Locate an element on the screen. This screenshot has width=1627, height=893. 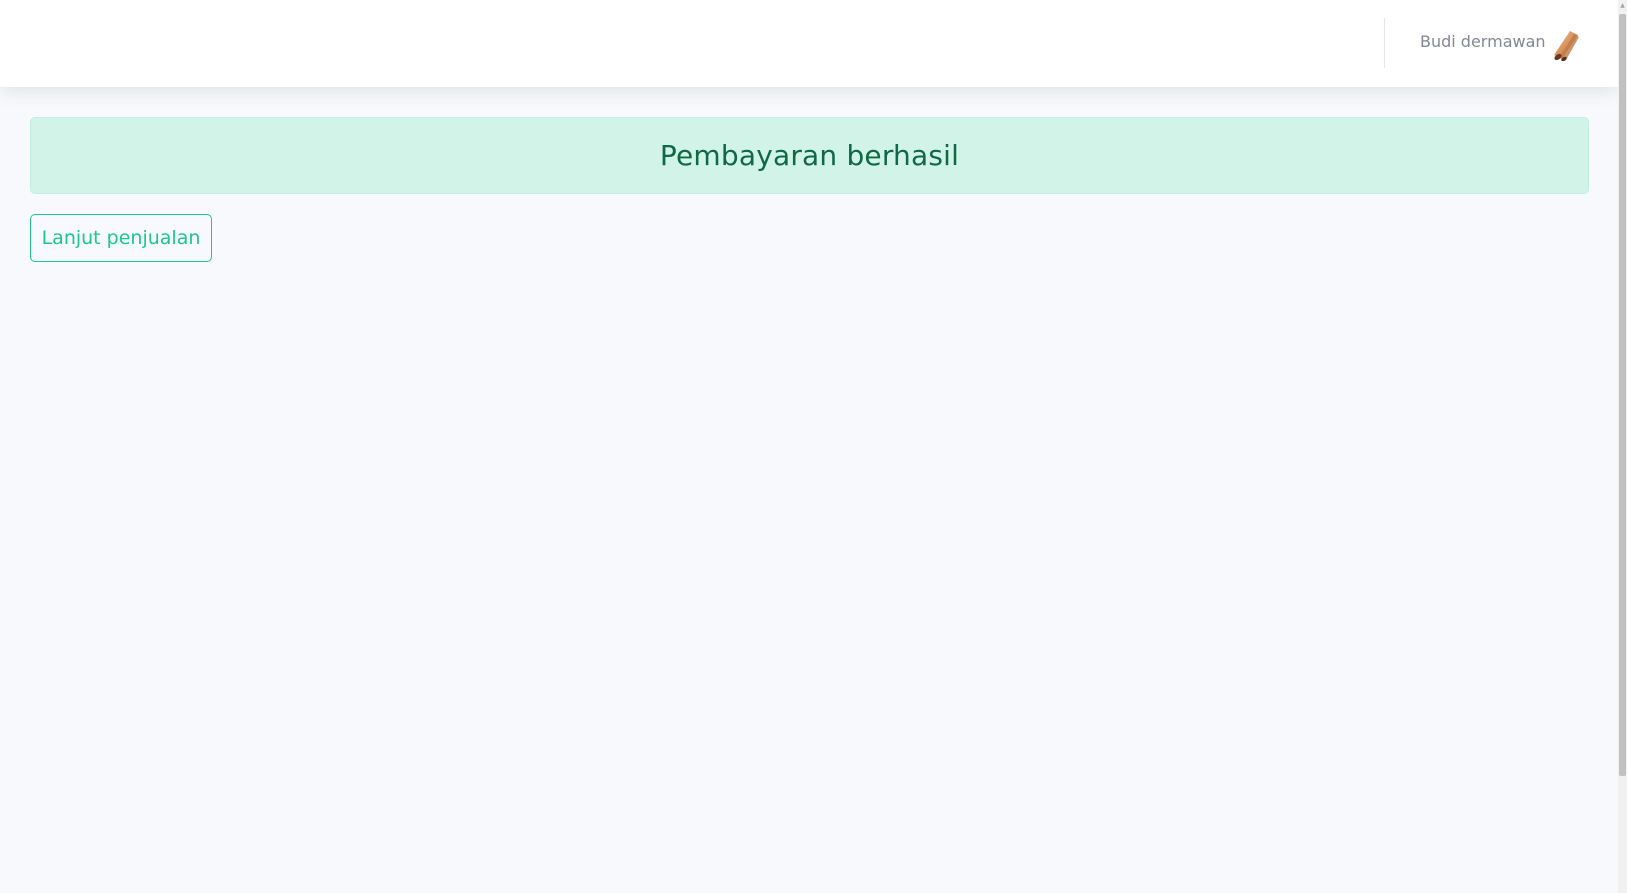
success-alert: Pembayaran berhasil is located at coordinates (809, 155).